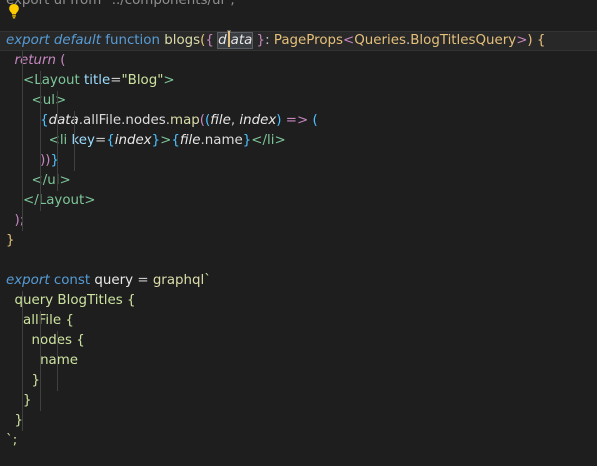 Image resolution: width=597 pixels, height=466 pixels. Describe the element at coordinates (135, 40) in the screenshot. I see `code-token: function` at that location.